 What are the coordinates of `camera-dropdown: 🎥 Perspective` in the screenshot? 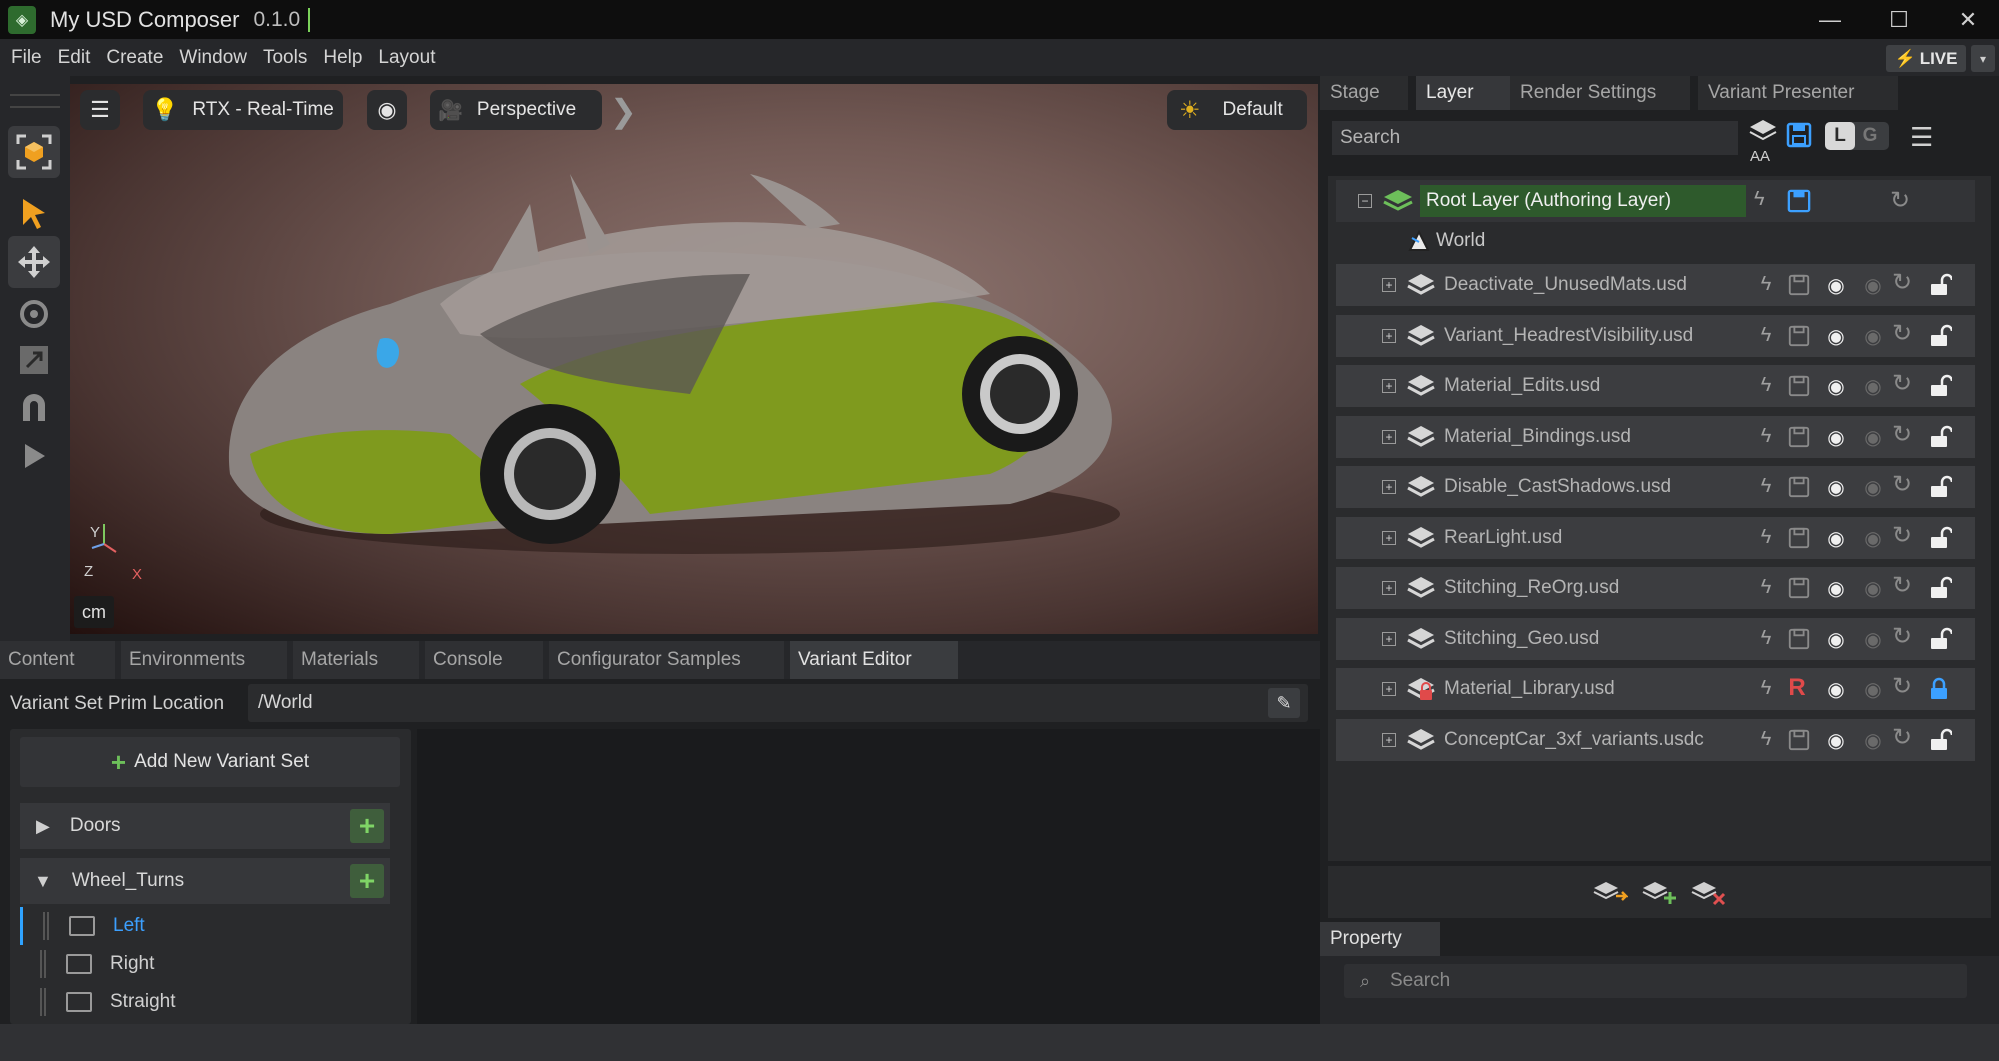 It's located at (516, 110).